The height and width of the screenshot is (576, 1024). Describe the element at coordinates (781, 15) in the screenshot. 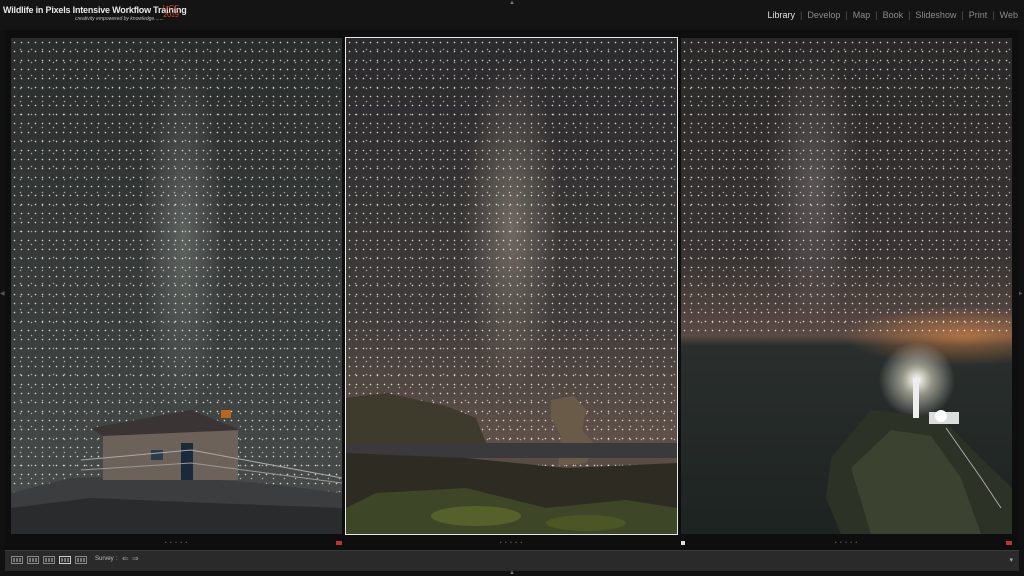

I see `module-library: Library` at that location.